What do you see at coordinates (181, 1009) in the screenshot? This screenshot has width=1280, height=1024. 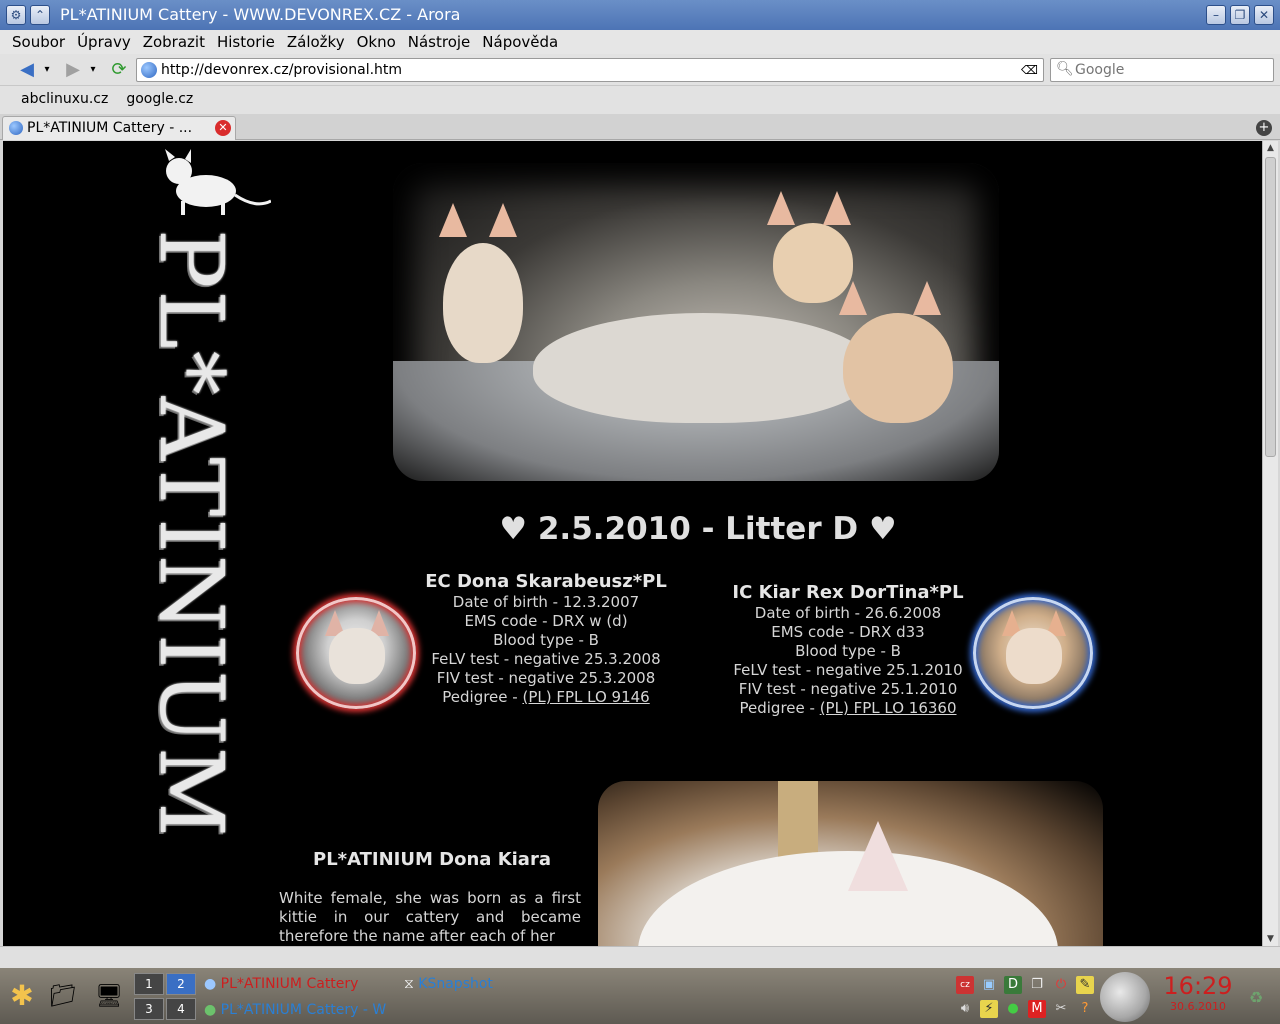 I see `desktop-4: 4` at bounding box center [181, 1009].